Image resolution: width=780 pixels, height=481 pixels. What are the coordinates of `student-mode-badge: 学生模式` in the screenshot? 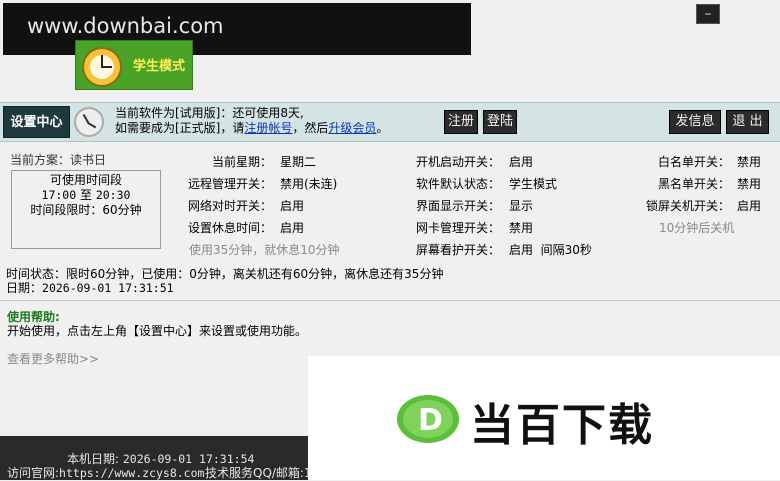 It's located at (134, 65).